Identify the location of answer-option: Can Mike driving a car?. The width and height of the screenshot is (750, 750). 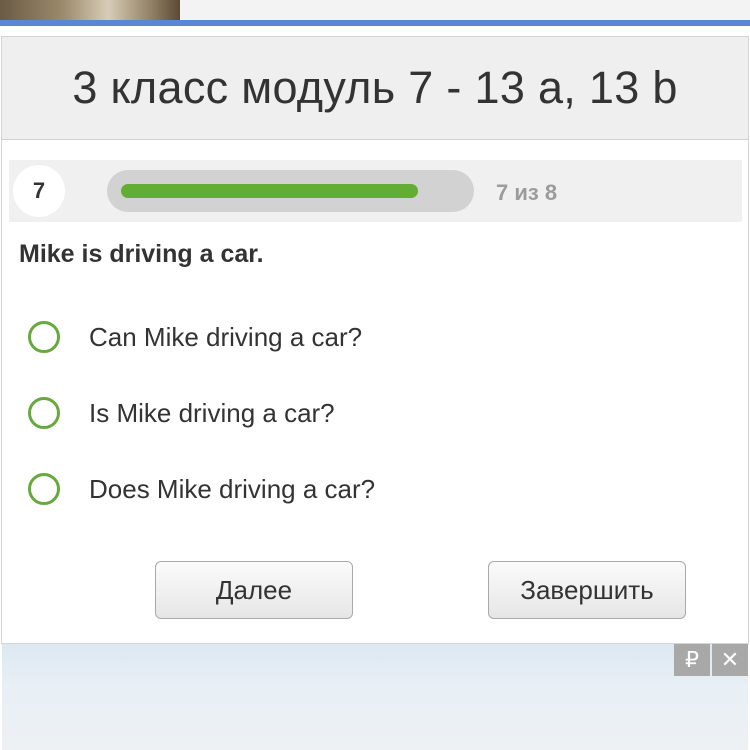
(368, 337).